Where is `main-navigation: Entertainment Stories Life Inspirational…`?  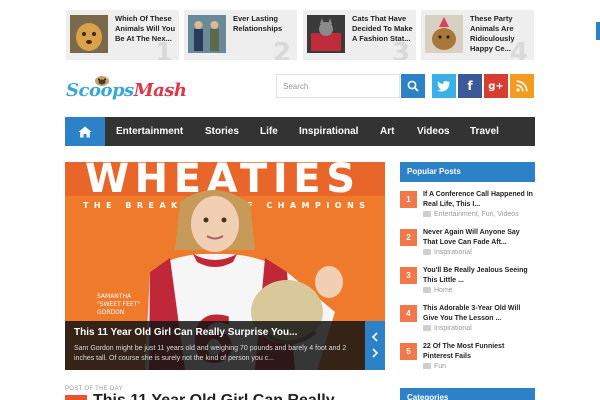 main-navigation: Entertainment Stories Life Inspirational… is located at coordinates (300, 131).